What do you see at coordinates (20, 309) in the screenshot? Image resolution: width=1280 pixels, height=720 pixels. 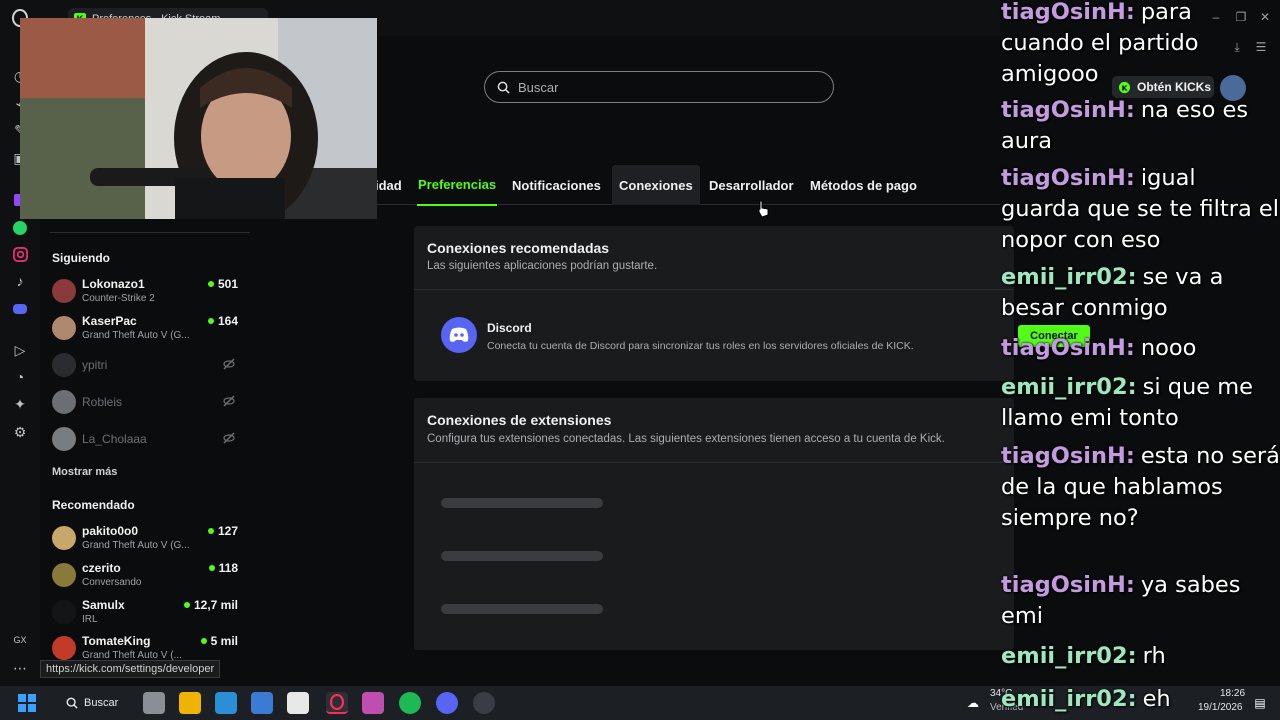 I see `discord-sidebar-icon` at bounding box center [20, 309].